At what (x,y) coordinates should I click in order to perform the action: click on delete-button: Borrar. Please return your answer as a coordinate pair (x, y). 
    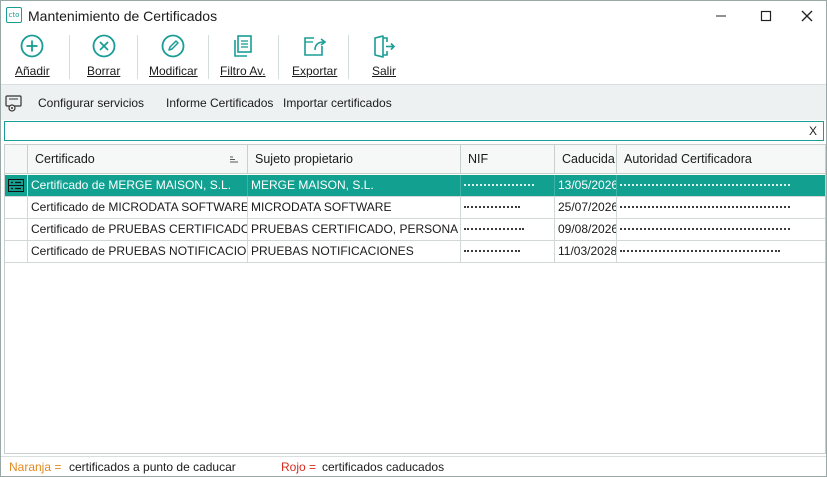
    Looking at the image, I should click on (103, 57).